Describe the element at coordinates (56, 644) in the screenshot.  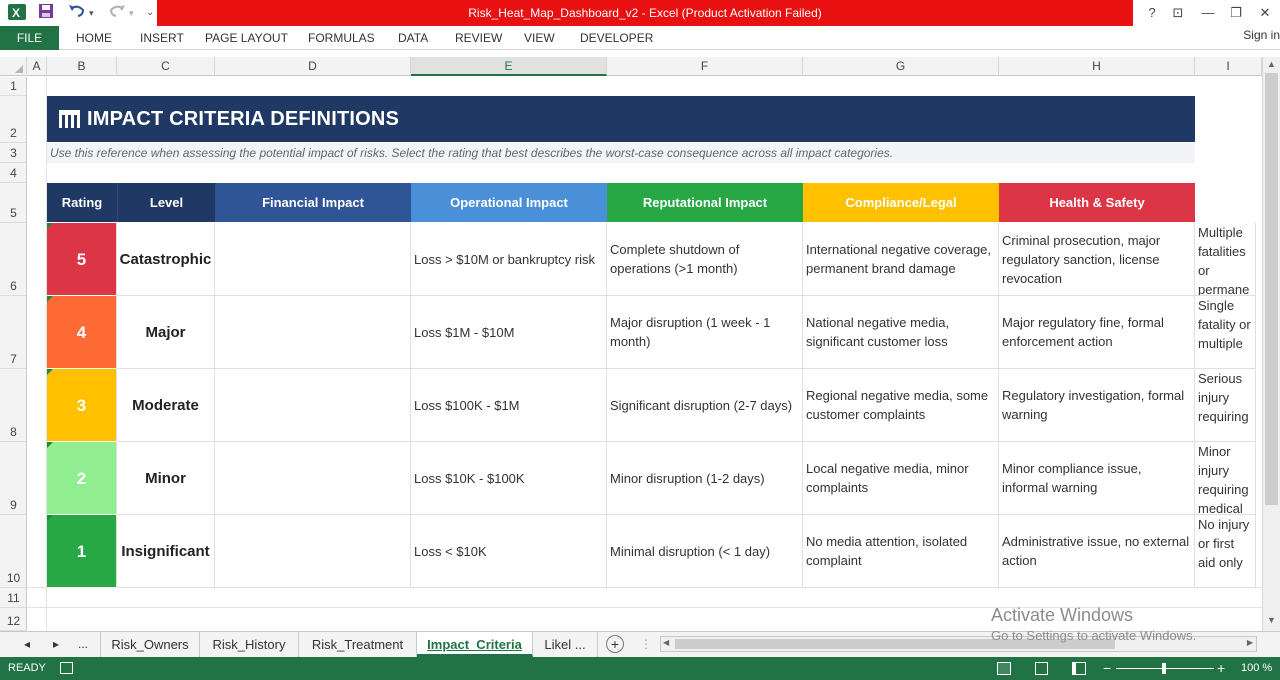
I see `scroll-tabs-right-icon: ▸` at that location.